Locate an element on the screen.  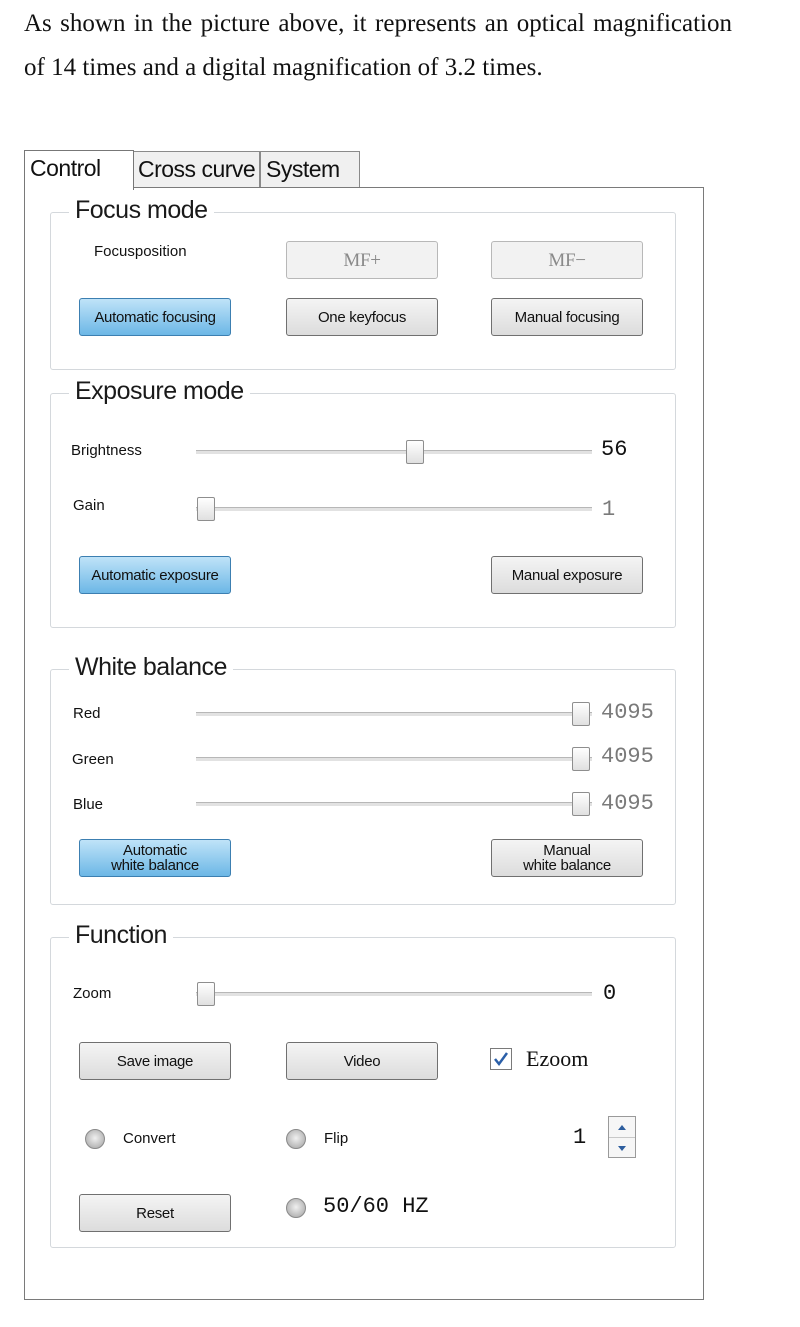
one-key-focus-button: One keyfocus is located at coordinates (362, 317).